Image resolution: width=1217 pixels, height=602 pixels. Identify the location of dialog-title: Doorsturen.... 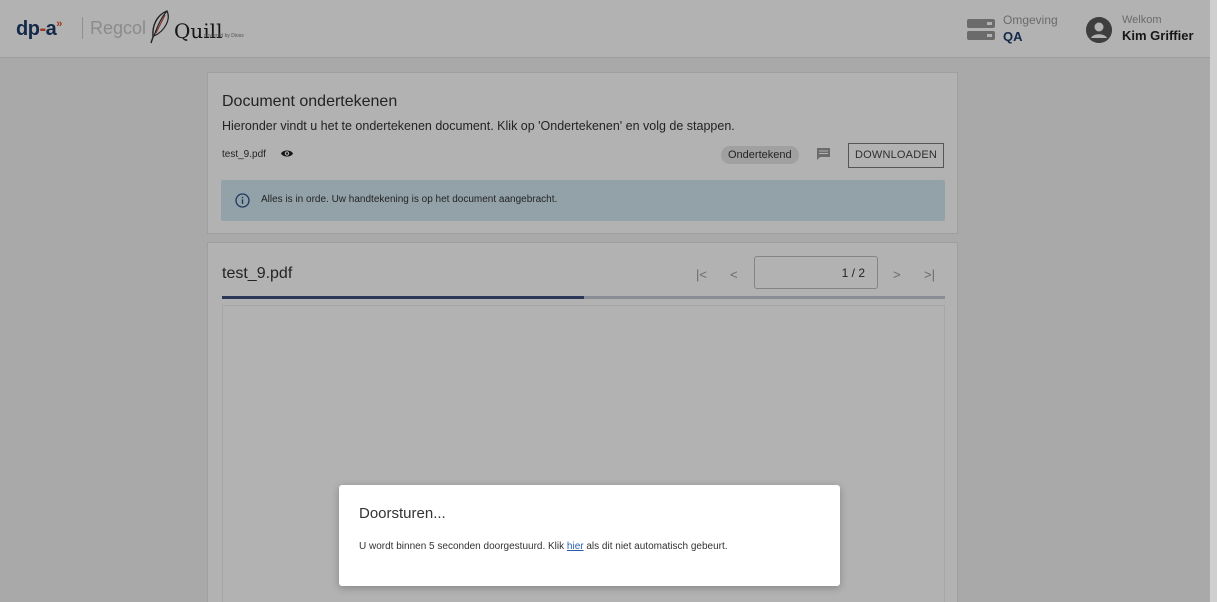
(402, 513).